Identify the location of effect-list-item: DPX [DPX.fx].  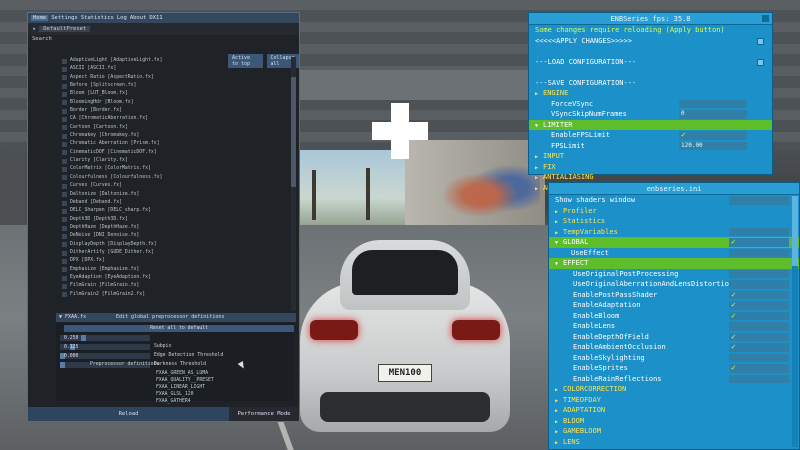
(175, 261).